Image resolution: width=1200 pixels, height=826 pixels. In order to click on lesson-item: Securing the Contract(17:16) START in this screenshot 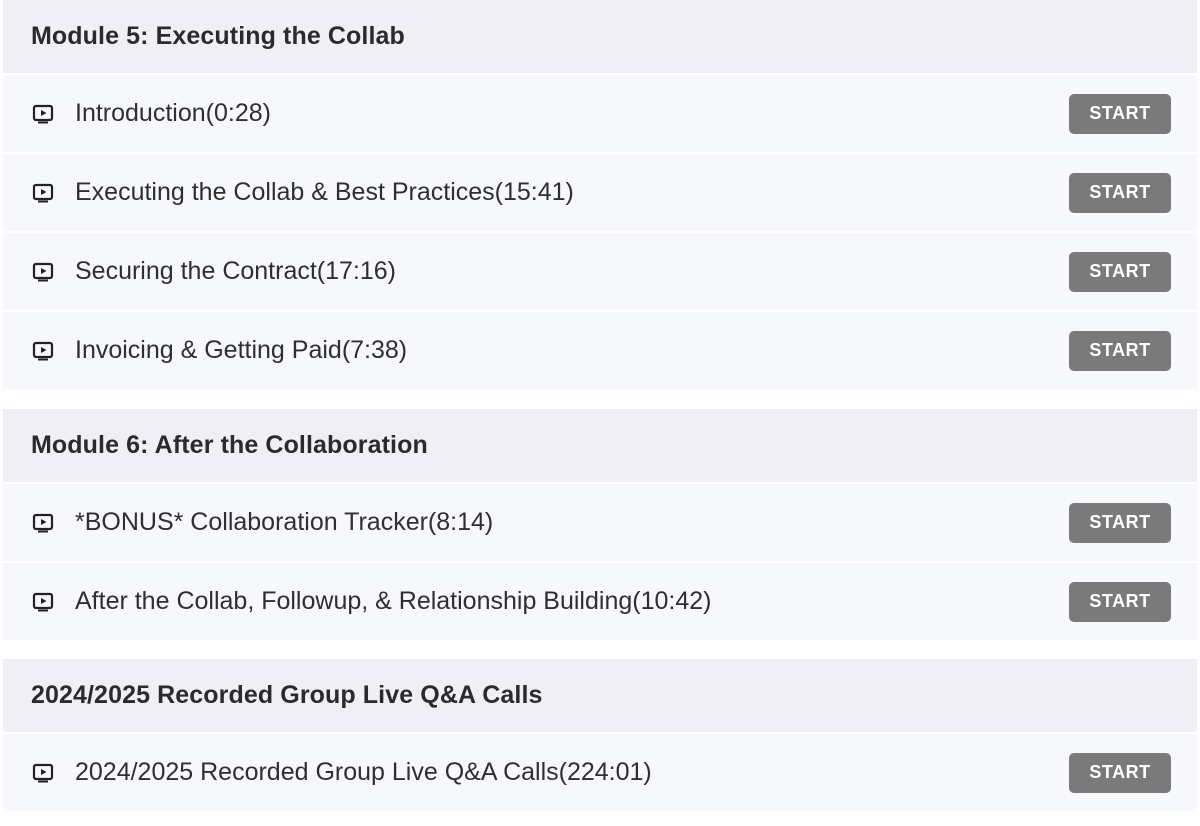, I will do `click(600, 271)`.